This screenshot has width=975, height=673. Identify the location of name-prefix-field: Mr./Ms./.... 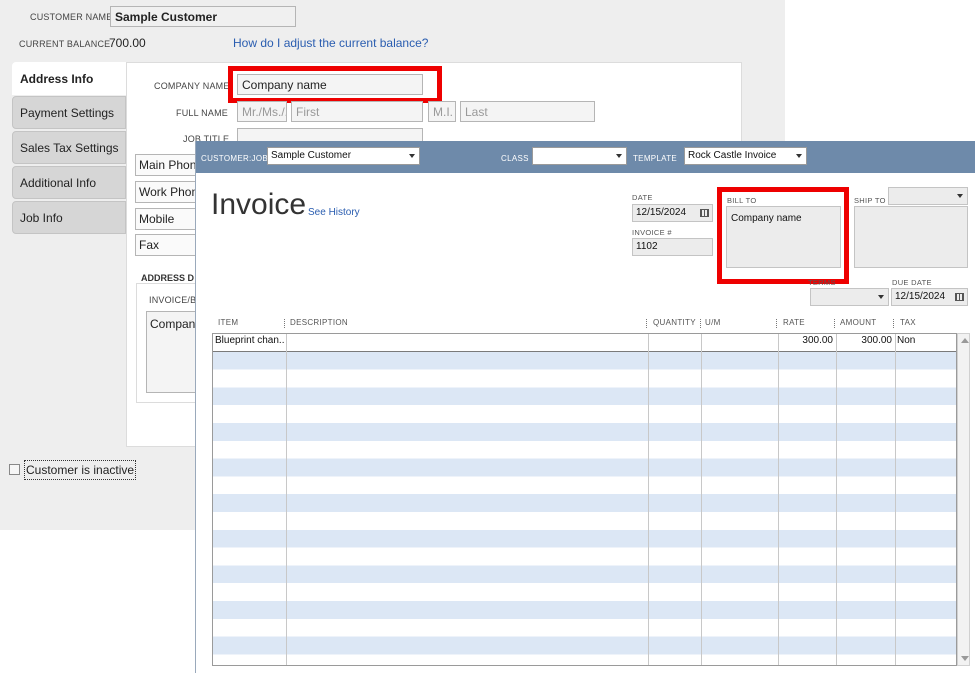
(262, 111).